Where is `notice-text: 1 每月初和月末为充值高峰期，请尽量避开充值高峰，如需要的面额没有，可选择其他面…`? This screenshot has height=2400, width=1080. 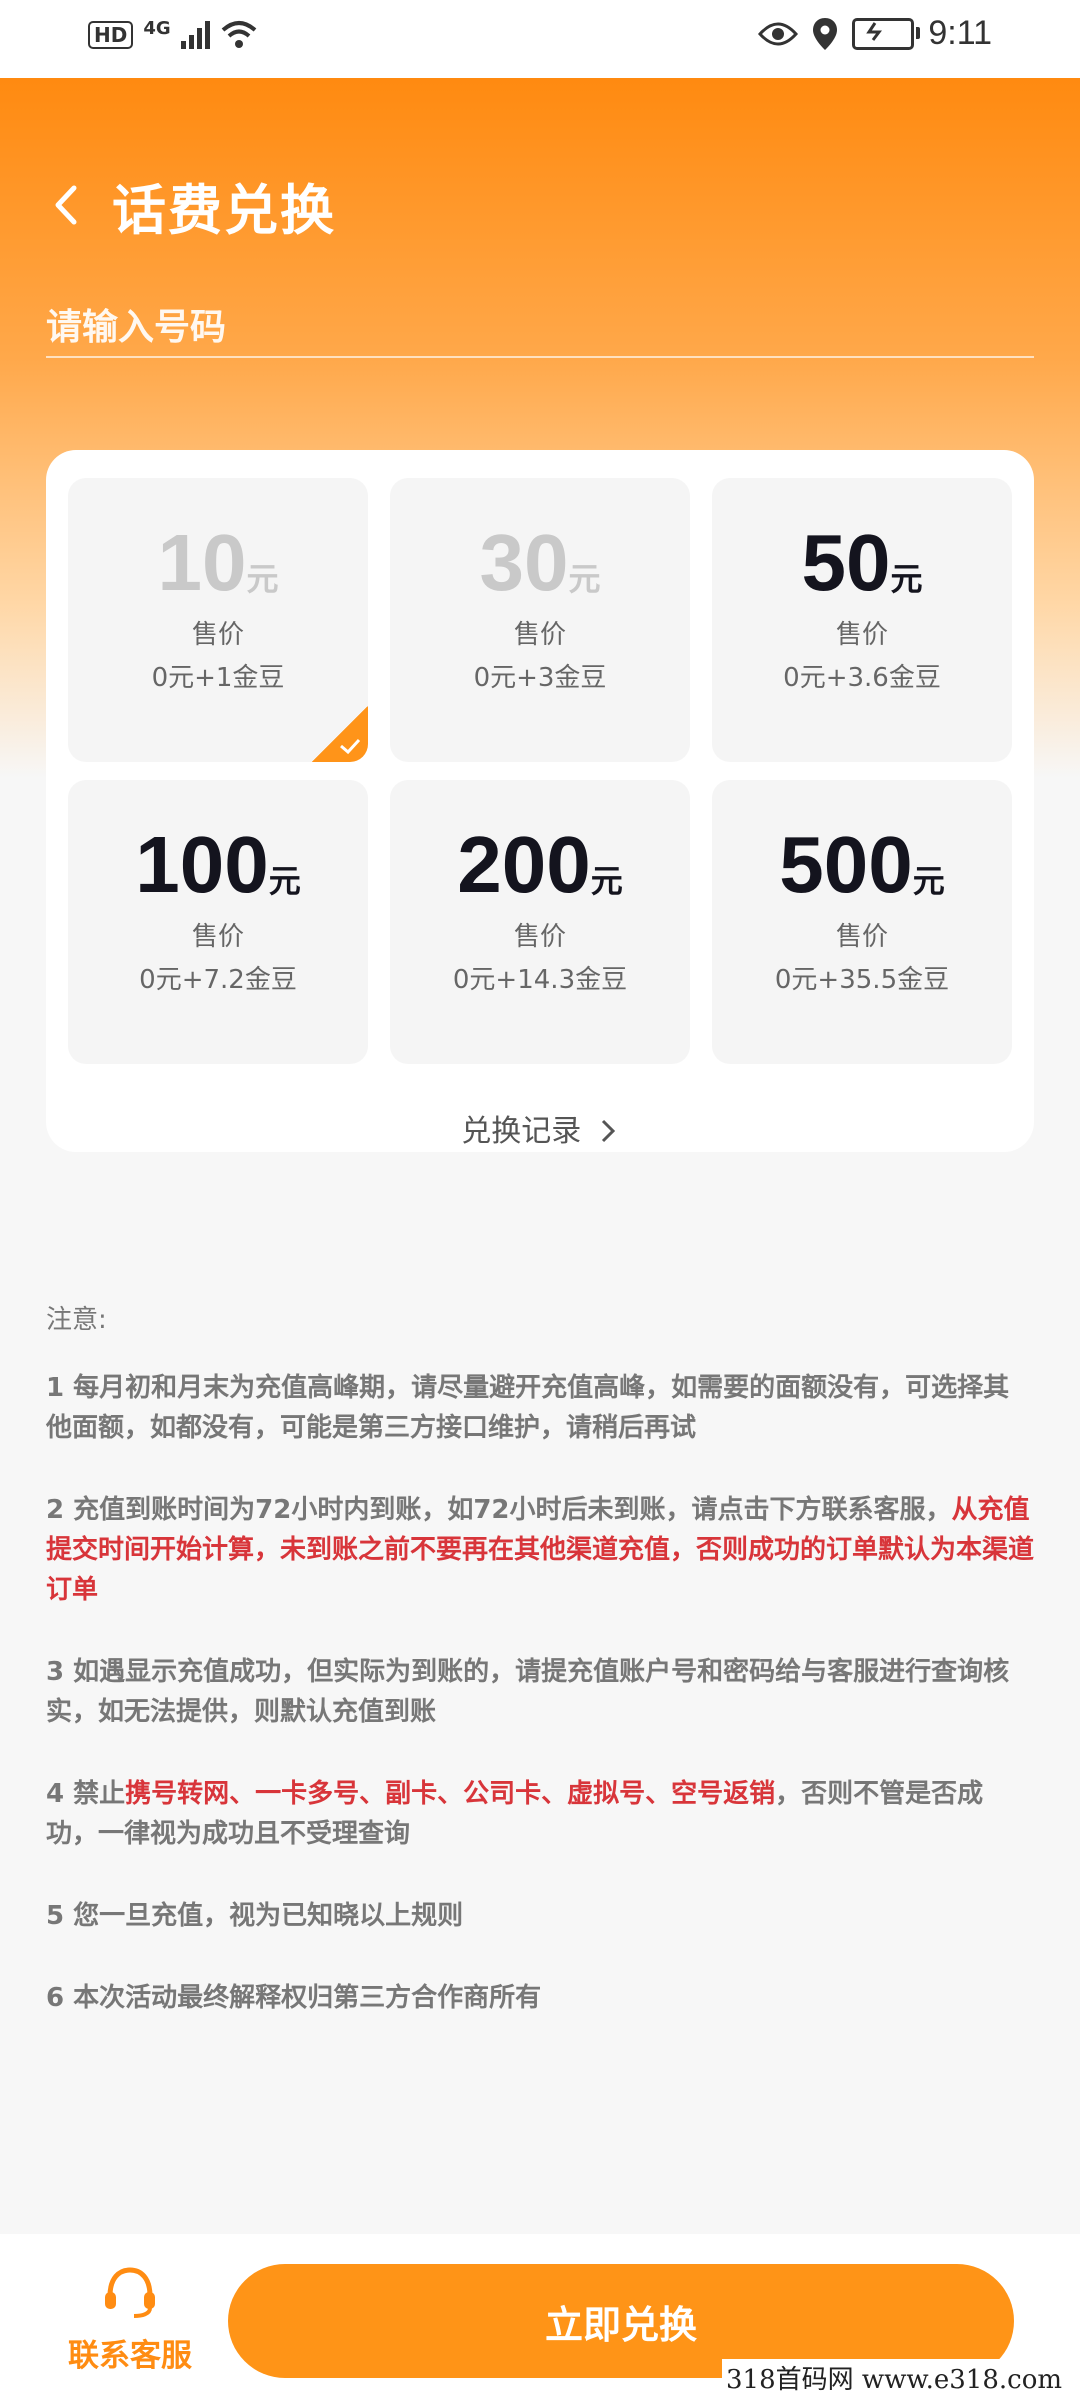
notice-text: 1 每月初和月末为充值高峰期，请尽量避开充值高峰，如需要的面额没有，可选择其他面… is located at coordinates (528, 1408).